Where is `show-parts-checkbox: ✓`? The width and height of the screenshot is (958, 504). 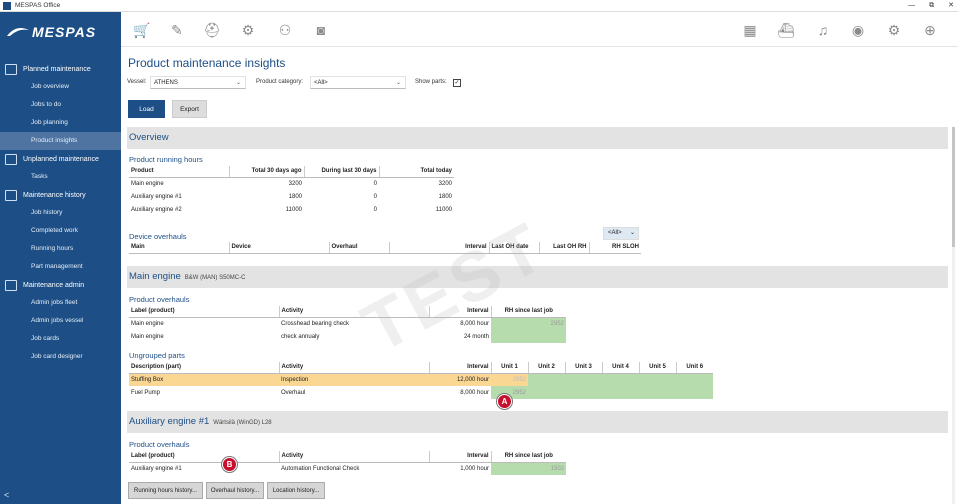
show-parts-checkbox: ✓ is located at coordinates (457, 83).